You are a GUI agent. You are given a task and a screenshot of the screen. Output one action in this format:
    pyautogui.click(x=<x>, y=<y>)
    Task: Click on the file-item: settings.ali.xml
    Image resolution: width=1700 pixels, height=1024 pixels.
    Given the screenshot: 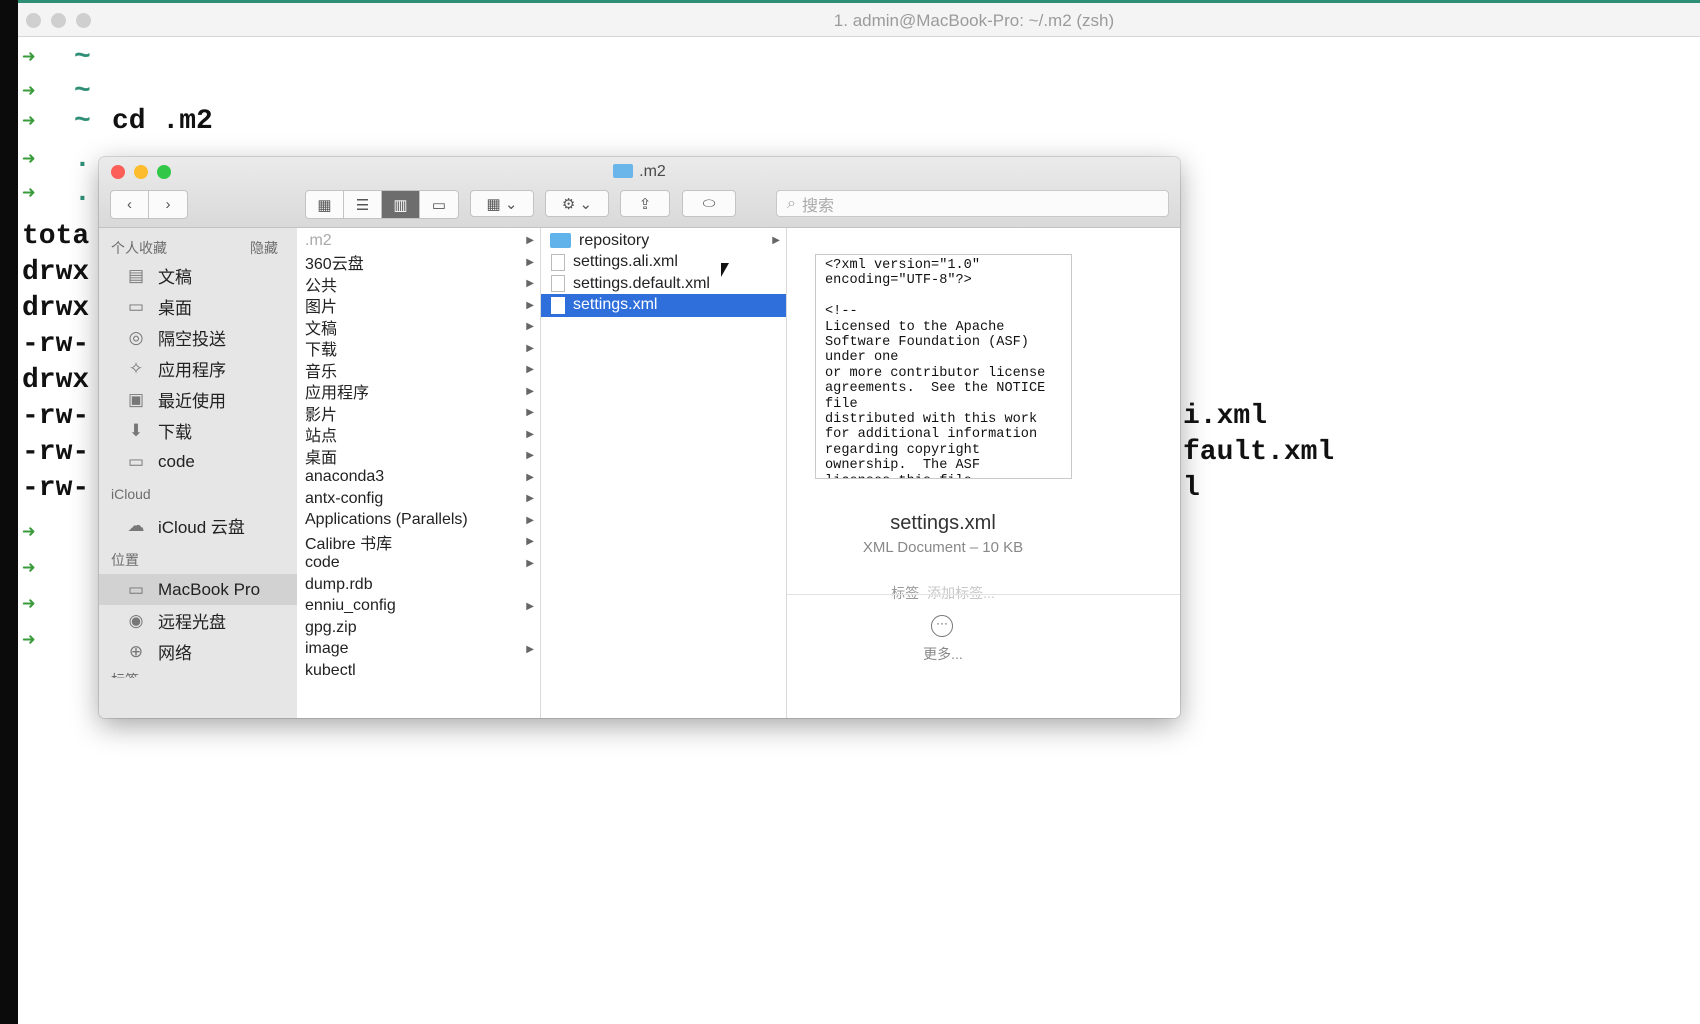 What is the action you would take?
    pyautogui.click(x=663, y=262)
    